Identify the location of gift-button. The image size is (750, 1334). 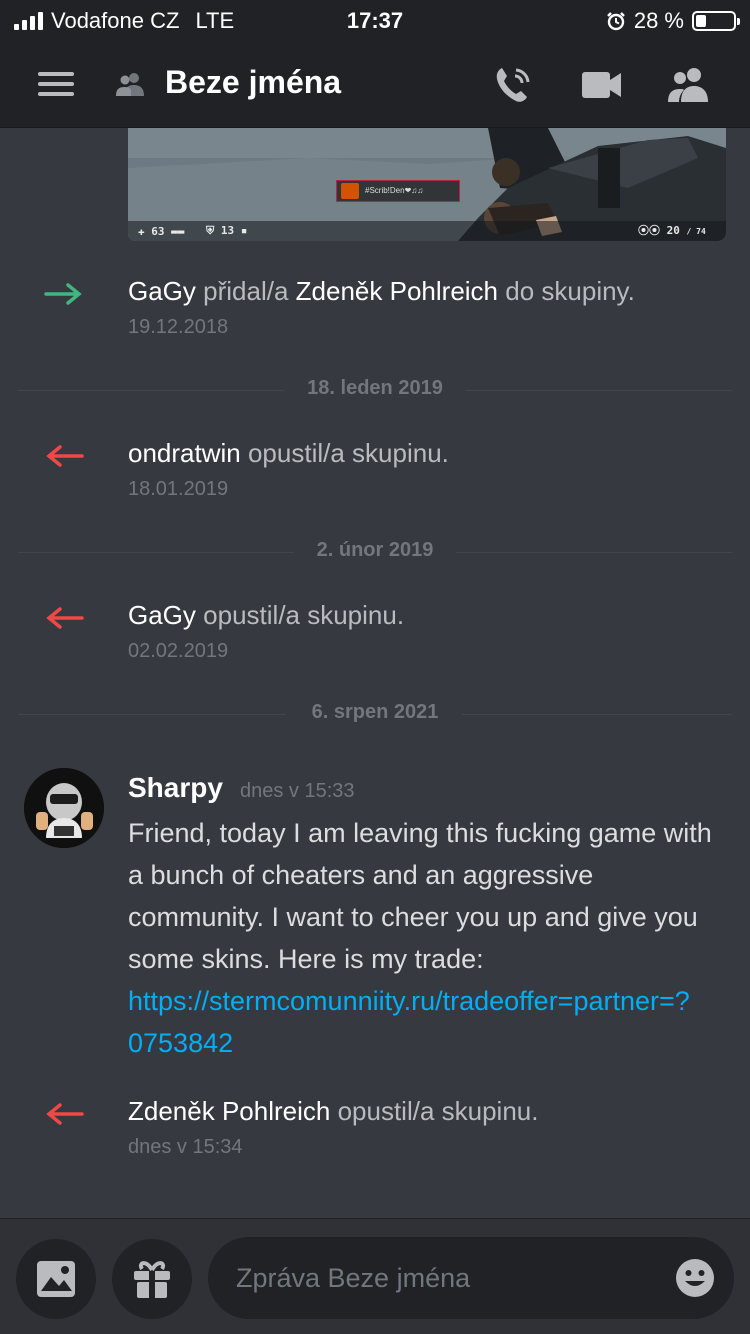
(152, 1279).